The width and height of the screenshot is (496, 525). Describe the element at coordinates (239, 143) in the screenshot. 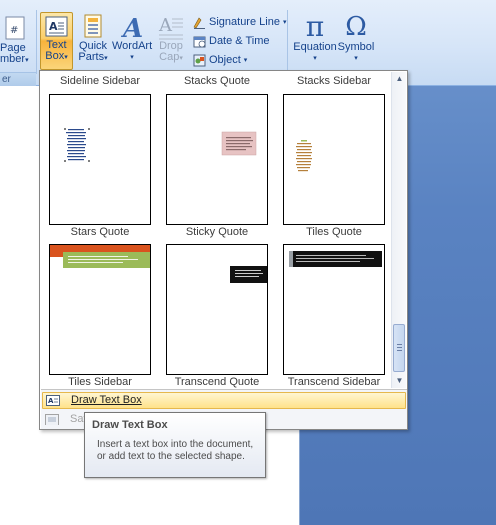

I see `sticky-quote-preview` at that location.